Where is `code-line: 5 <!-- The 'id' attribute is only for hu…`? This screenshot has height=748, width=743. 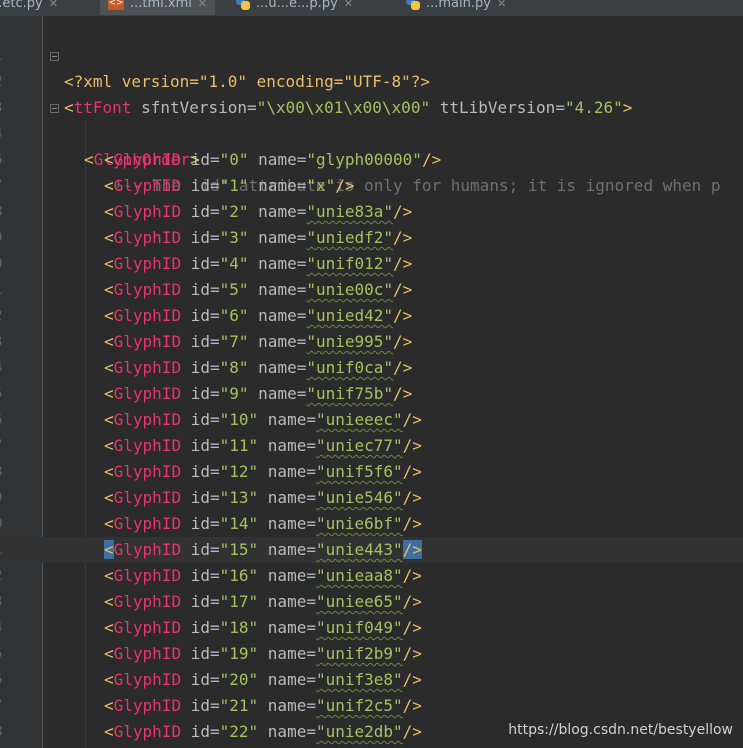 code-line: 5 <!-- The 'id' attribute is only for hu… is located at coordinates (371, 158).